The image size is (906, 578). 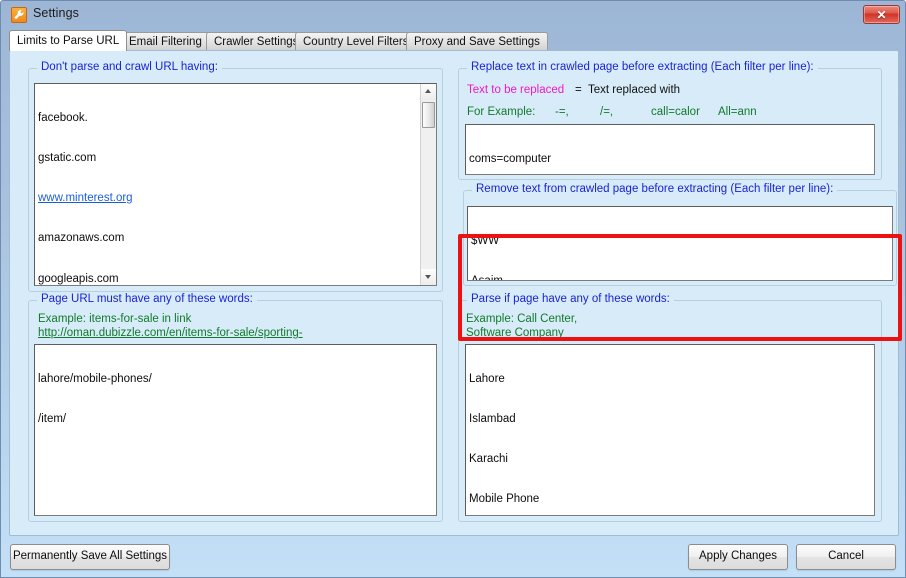 What do you see at coordinates (515, 333) in the screenshot?
I see `parse-page-example-line-2: Software Company` at bounding box center [515, 333].